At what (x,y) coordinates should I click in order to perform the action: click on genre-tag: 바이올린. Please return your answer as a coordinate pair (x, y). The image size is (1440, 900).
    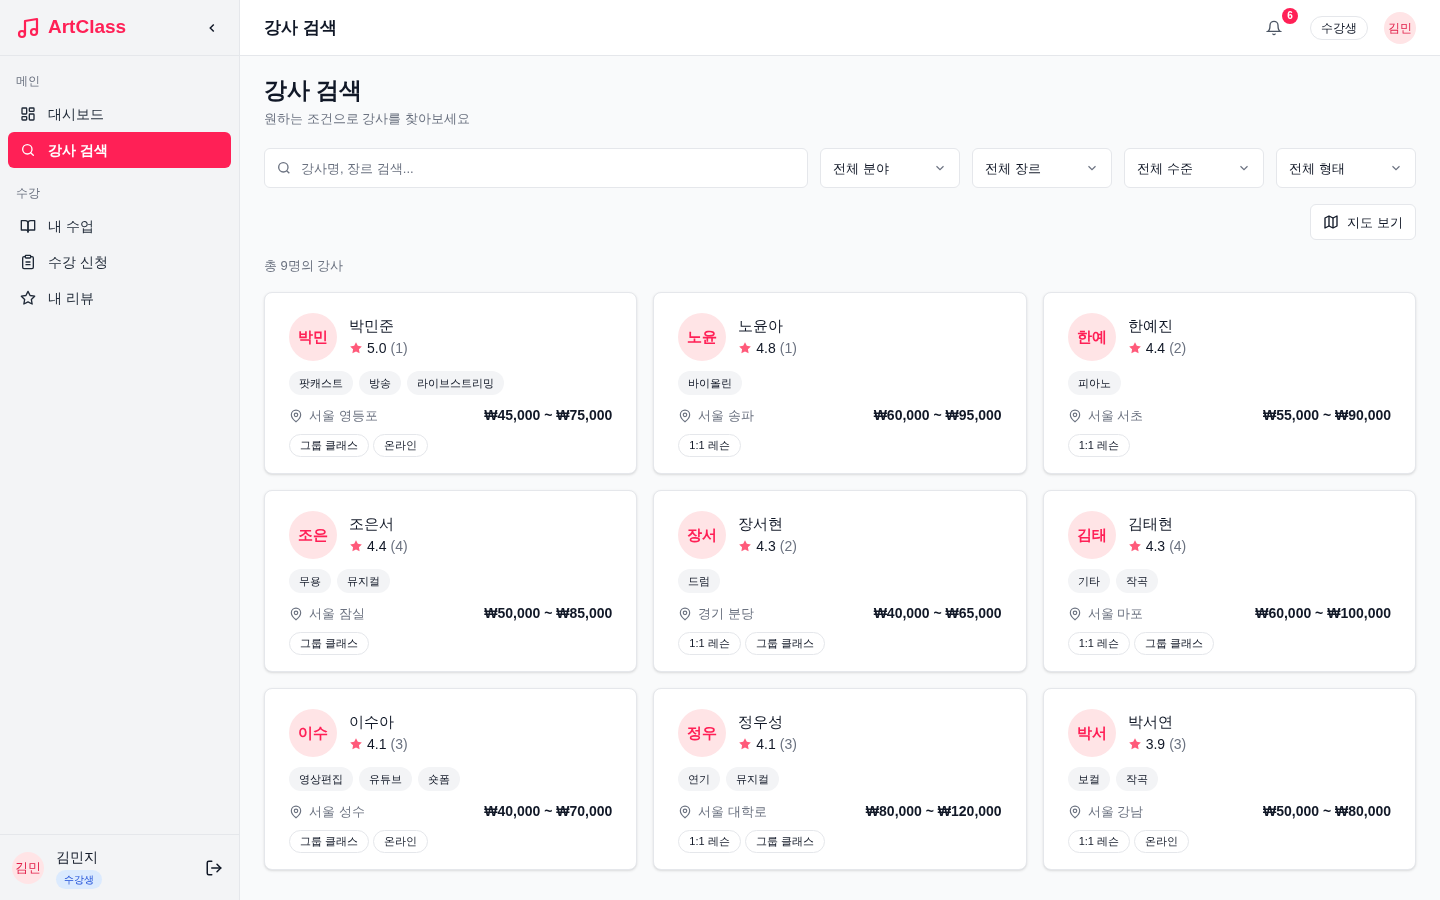
    Looking at the image, I should click on (710, 383).